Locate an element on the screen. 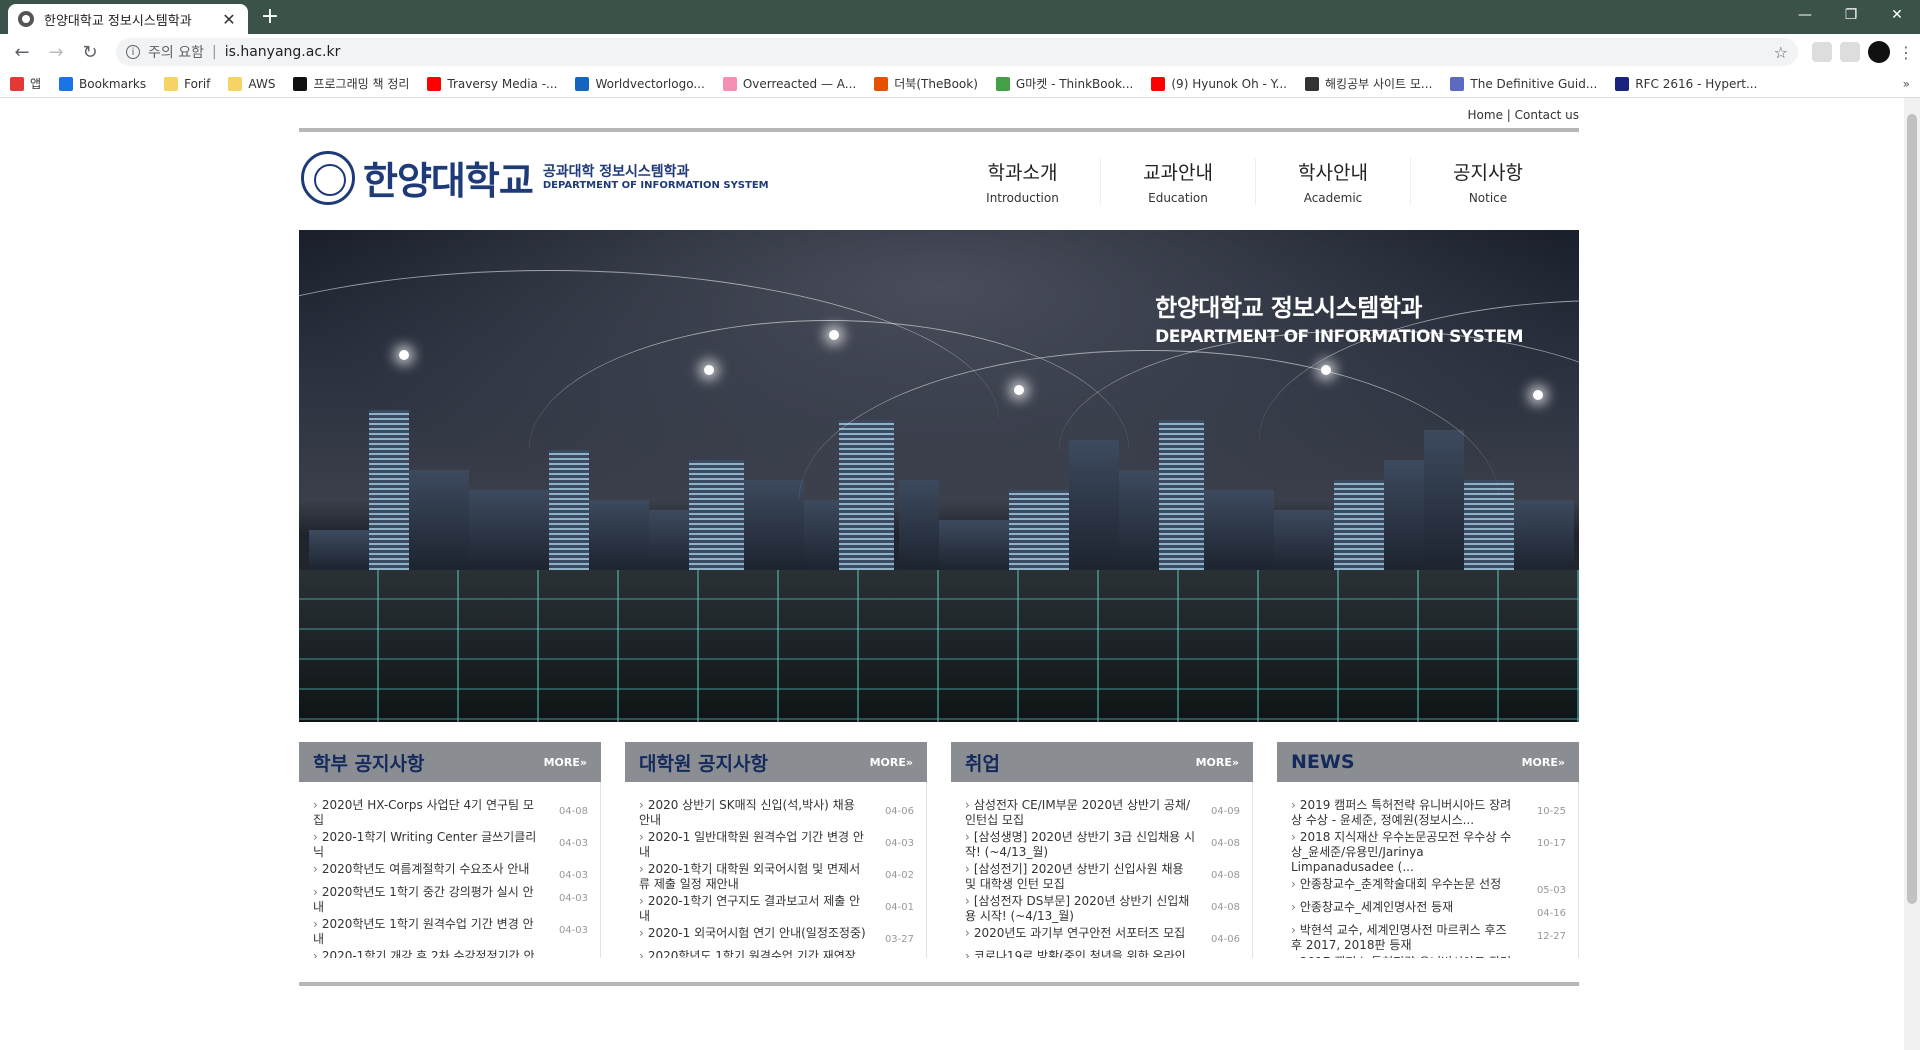 This screenshot has height=1050, width=1920. post-title-link: 2020년도 과기부 연구안전 서포터즈 모집 is located at coordinates (1080, 936).